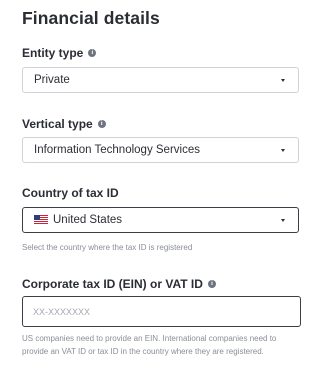 Image resolution: width=320 pixels, height=375 pixels. What do you see at coordinates (53, 53) in the screenshot?
I see `entity-type-label: Entity type` at bounding box center [53, 53].